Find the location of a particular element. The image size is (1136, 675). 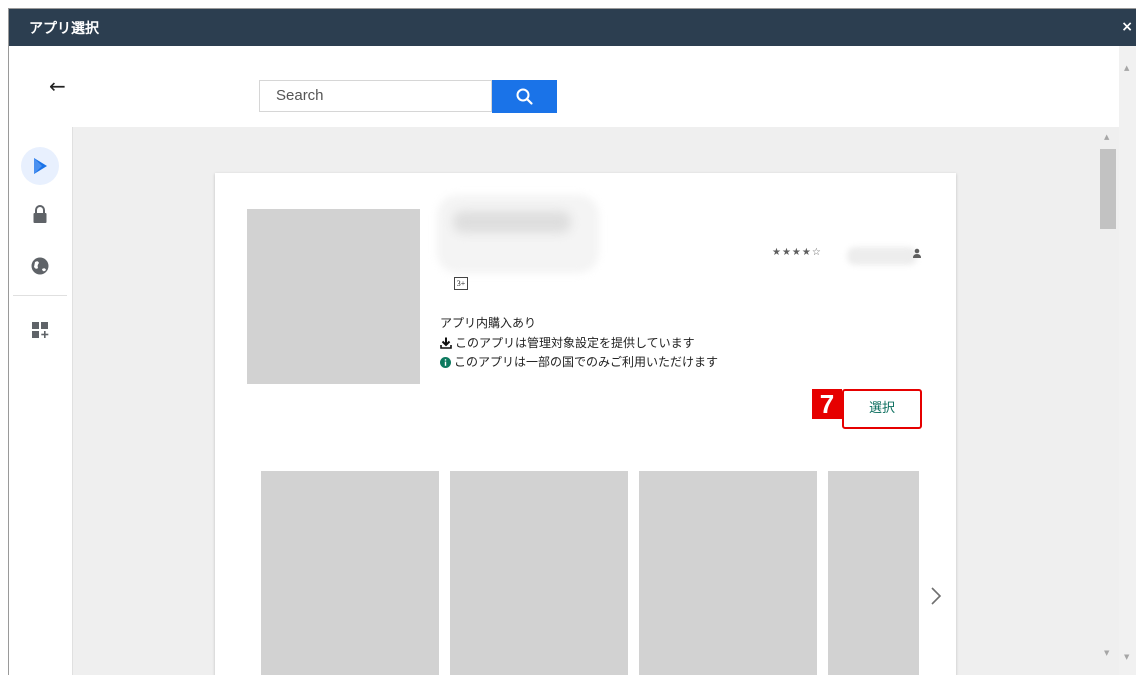

info-icon is located at coordinates (445, 362).